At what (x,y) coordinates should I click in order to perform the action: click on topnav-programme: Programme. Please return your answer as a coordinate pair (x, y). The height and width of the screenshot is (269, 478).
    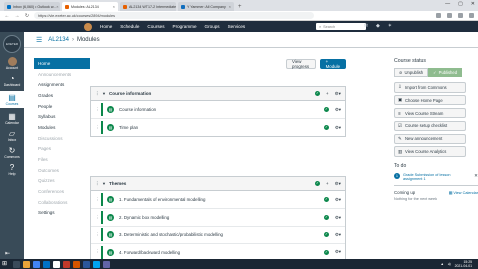
    Looking at the image, I should click on (185, 26).